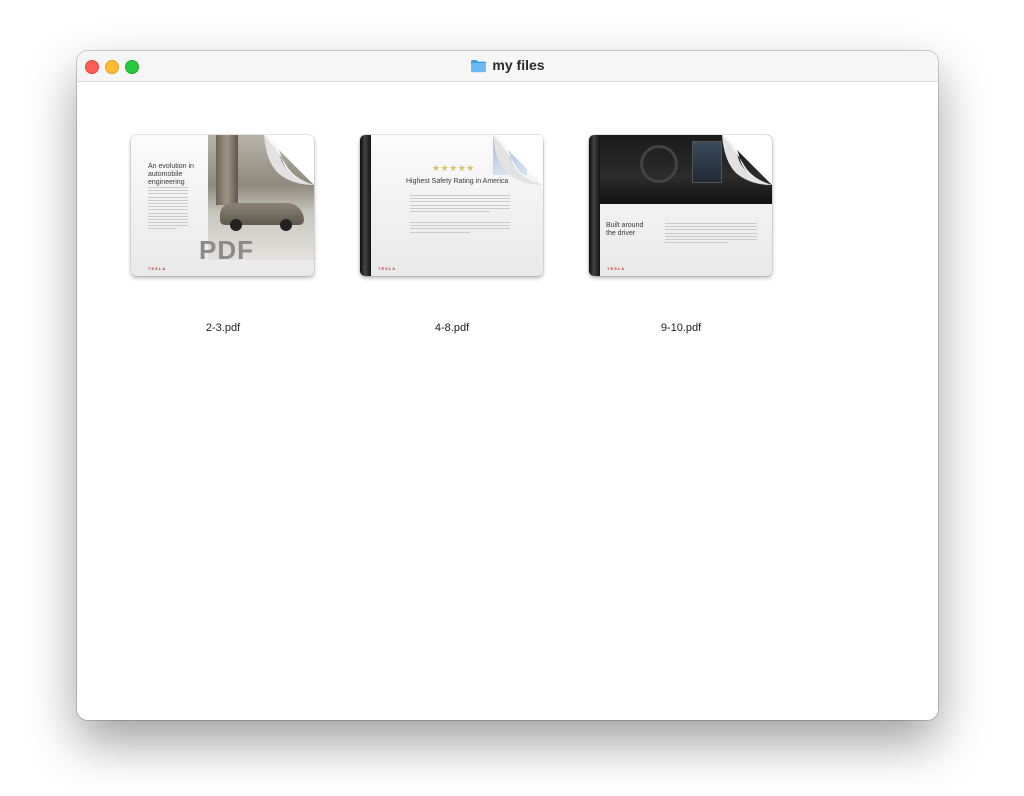 Image resolution: width=1024 pixels, height=796 pixels. Describe the element at coordinates (680, 205) in the screenshot. I see `pdf-thumbnail: Built around the driver TESLA` at that location.